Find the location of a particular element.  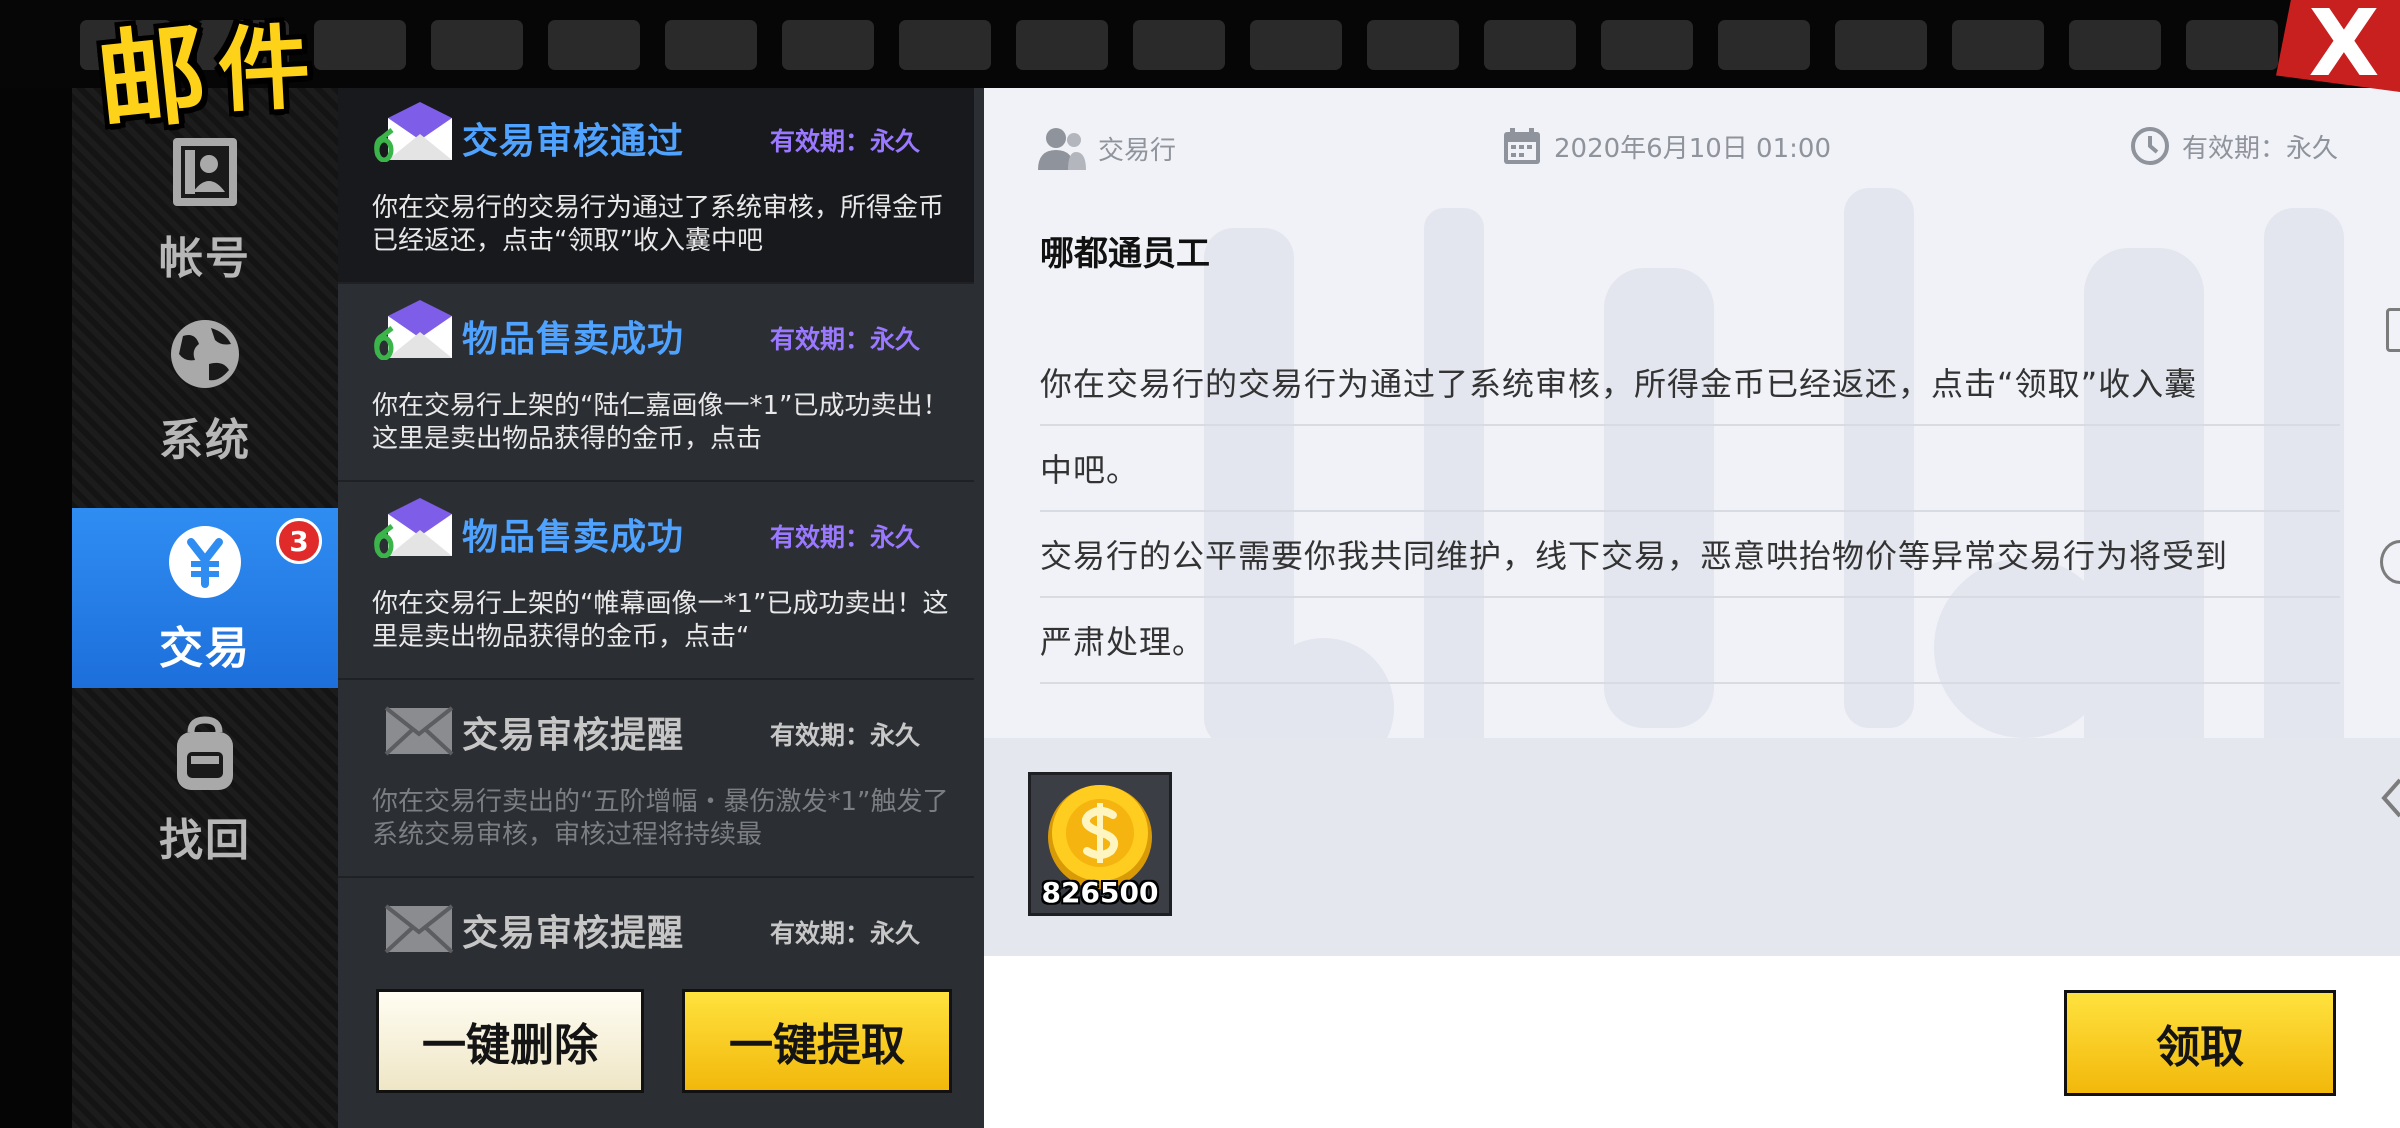

nav-item-recover: 找回 is located at coordinates (205, 790).